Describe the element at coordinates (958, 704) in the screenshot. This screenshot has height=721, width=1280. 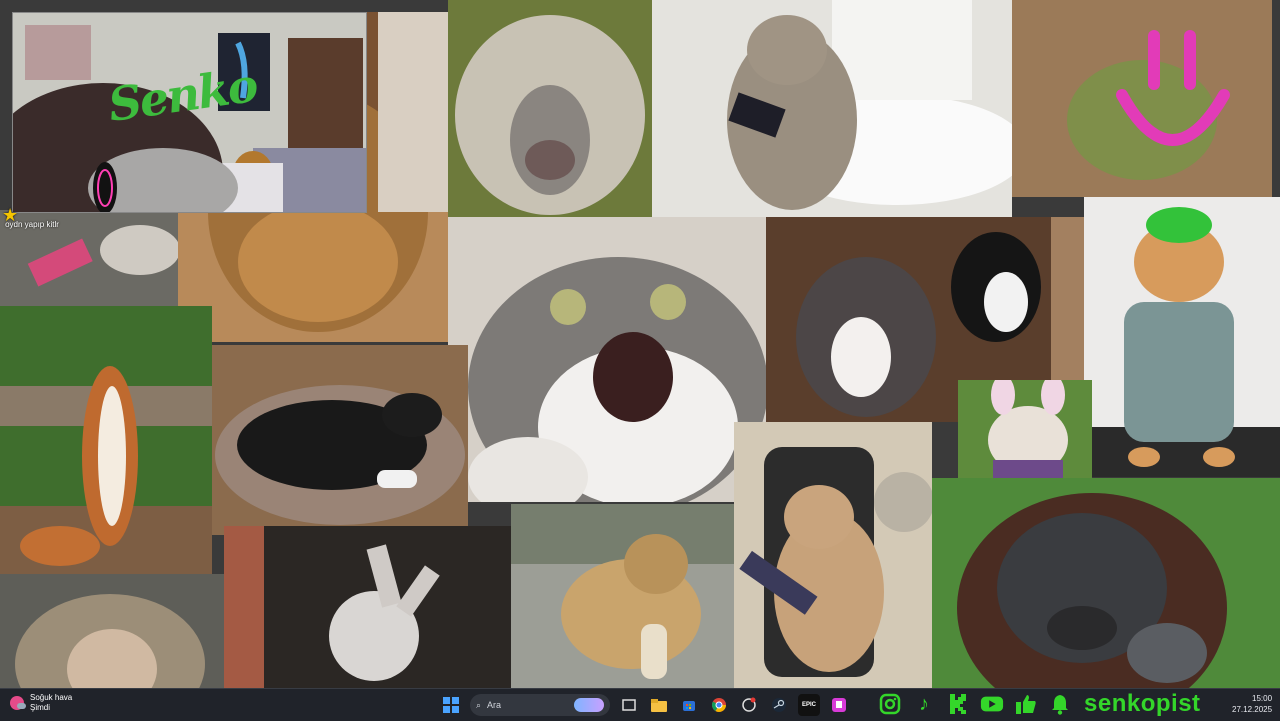
I see `kick-icon` at that location.